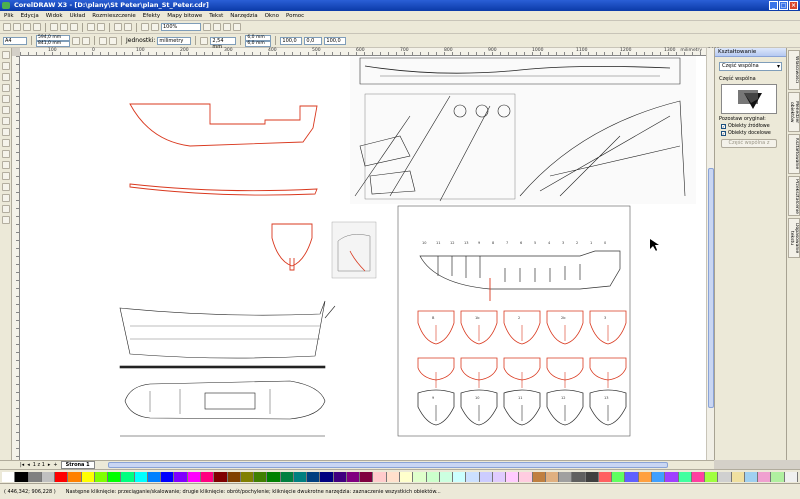  I want to click on shape-tool-icon, so click(5, 66).